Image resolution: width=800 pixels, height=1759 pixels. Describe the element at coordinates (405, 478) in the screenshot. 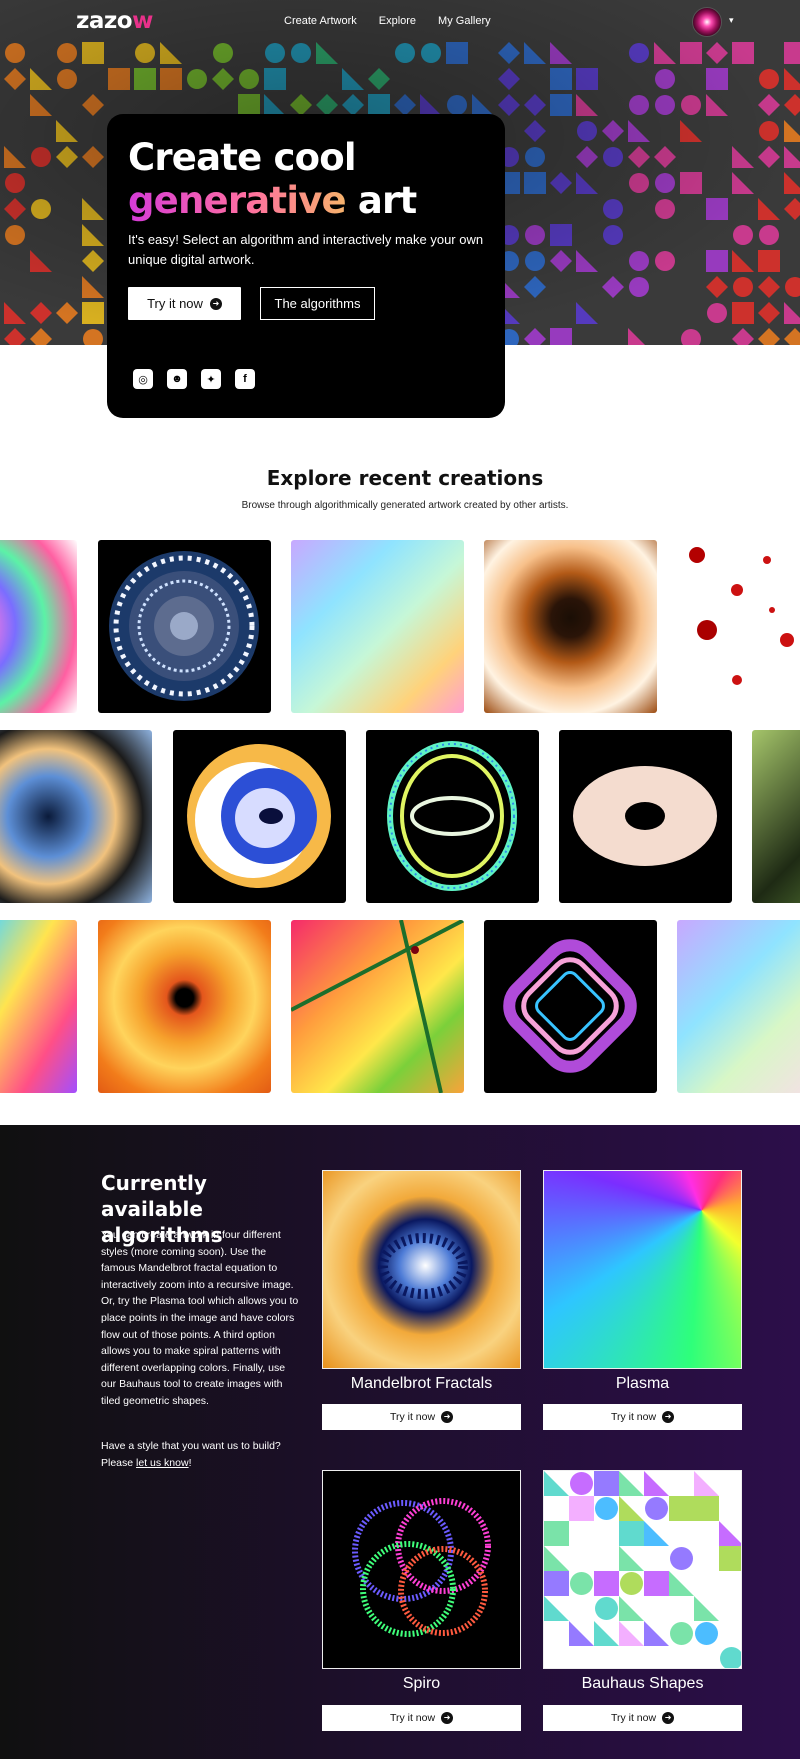

I see `explore-title: Explore recent creations` at that location.